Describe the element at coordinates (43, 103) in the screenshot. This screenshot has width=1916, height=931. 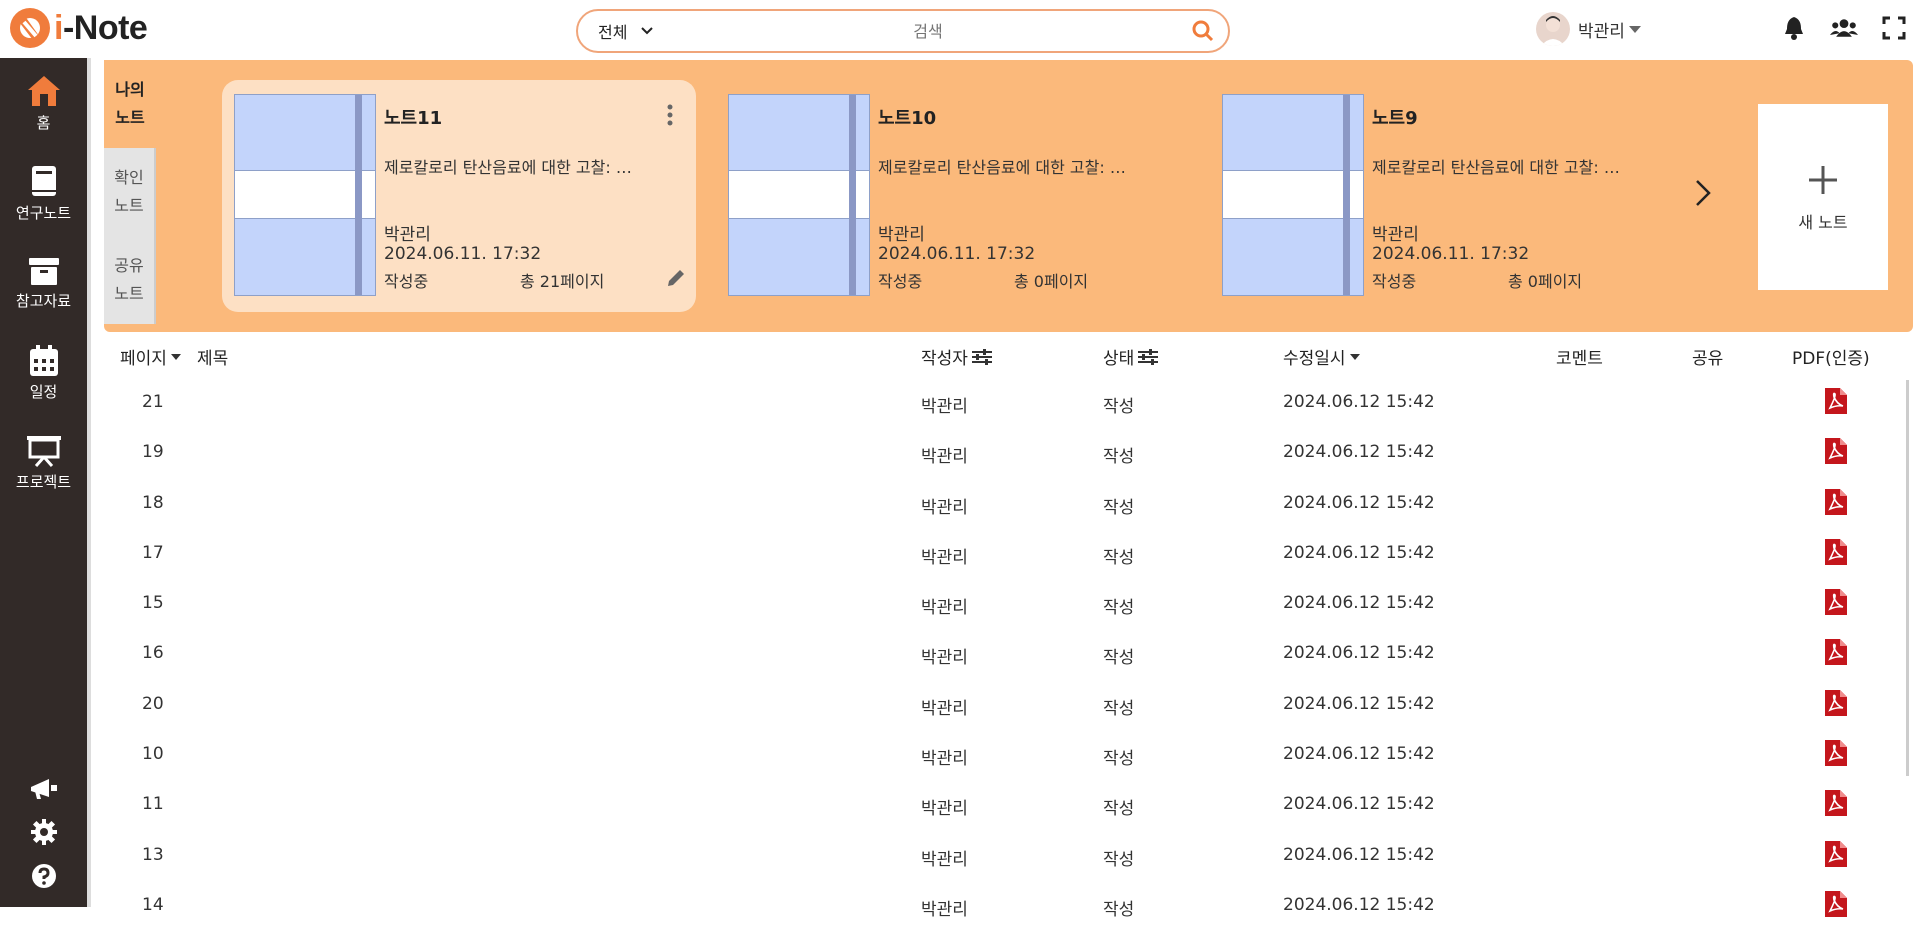
I see `sidebar-item-home: 홈` at that location.